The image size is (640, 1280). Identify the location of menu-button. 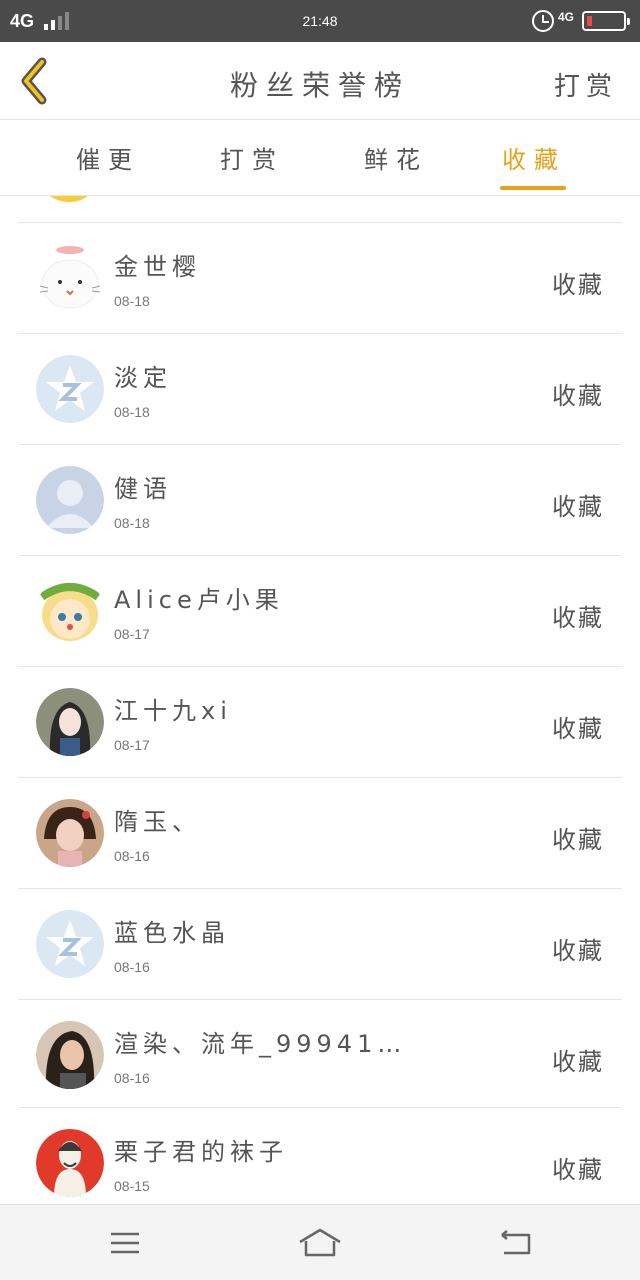
(125, 1243).